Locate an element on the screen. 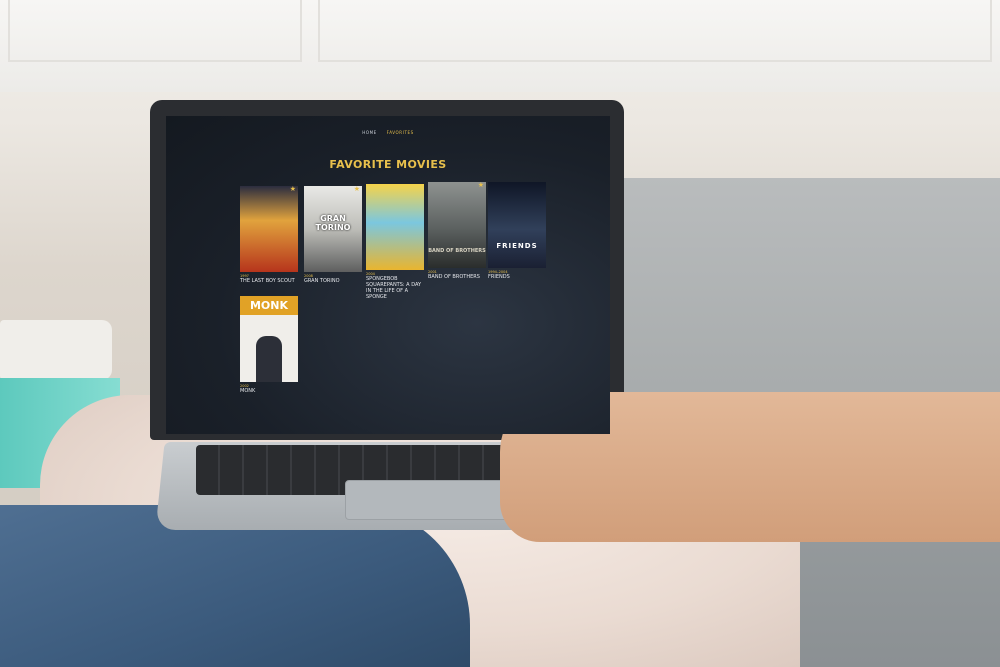  poster-title: MONK is located at coordinates (269, 305).